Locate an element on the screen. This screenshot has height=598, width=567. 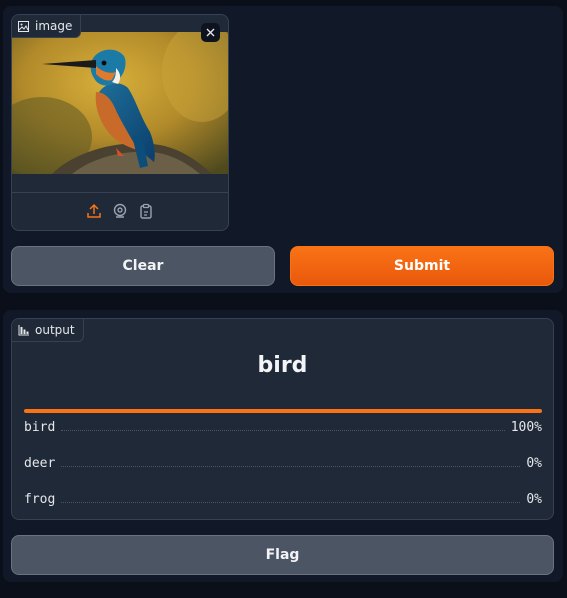
confidence-label: frog is located at coordinates (40, 499).